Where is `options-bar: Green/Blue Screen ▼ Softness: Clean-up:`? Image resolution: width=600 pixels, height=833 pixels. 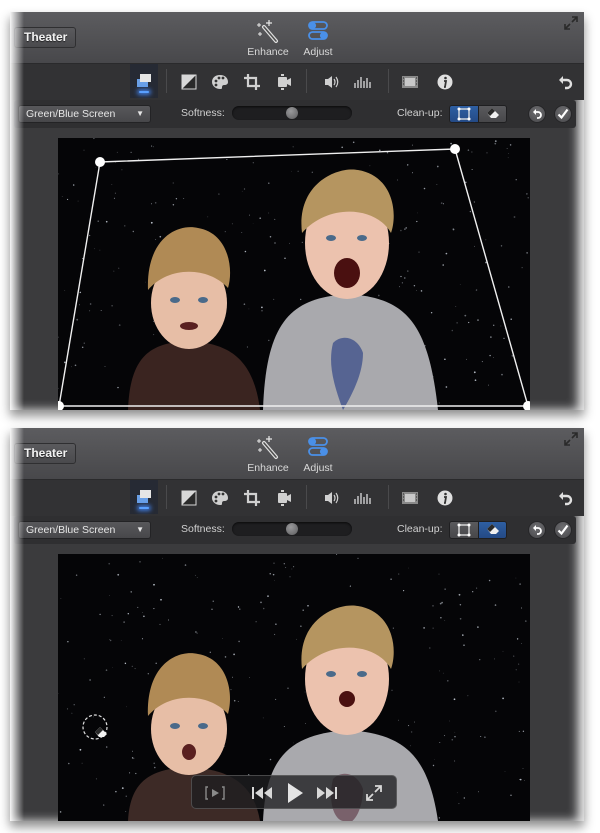 options-bar: Green/Blue Screen ▼ Softness: Clean-up: is located at coordinates (295, 114).